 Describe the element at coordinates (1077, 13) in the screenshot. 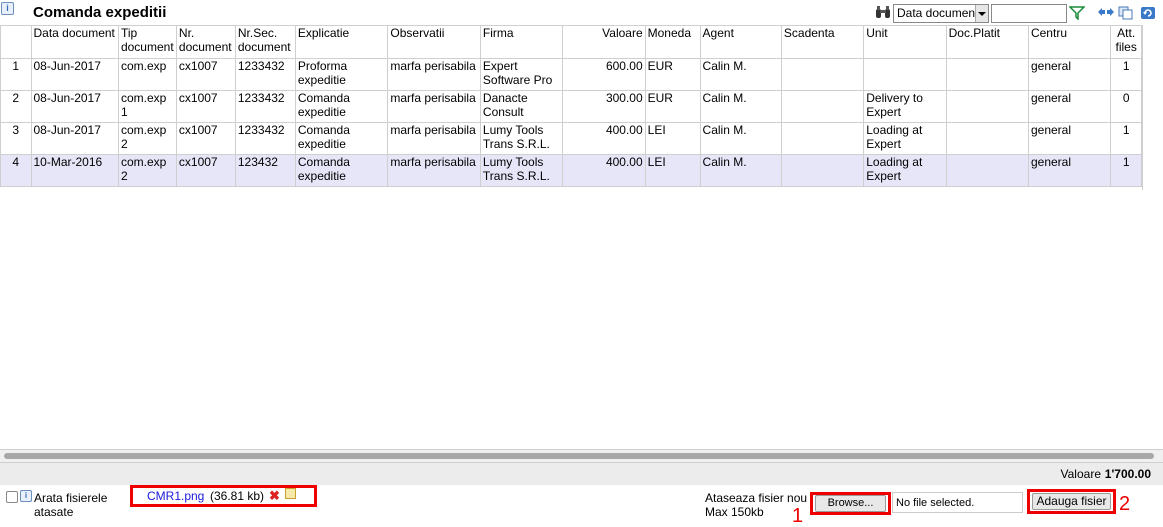

I see `filter-icon` at that location.